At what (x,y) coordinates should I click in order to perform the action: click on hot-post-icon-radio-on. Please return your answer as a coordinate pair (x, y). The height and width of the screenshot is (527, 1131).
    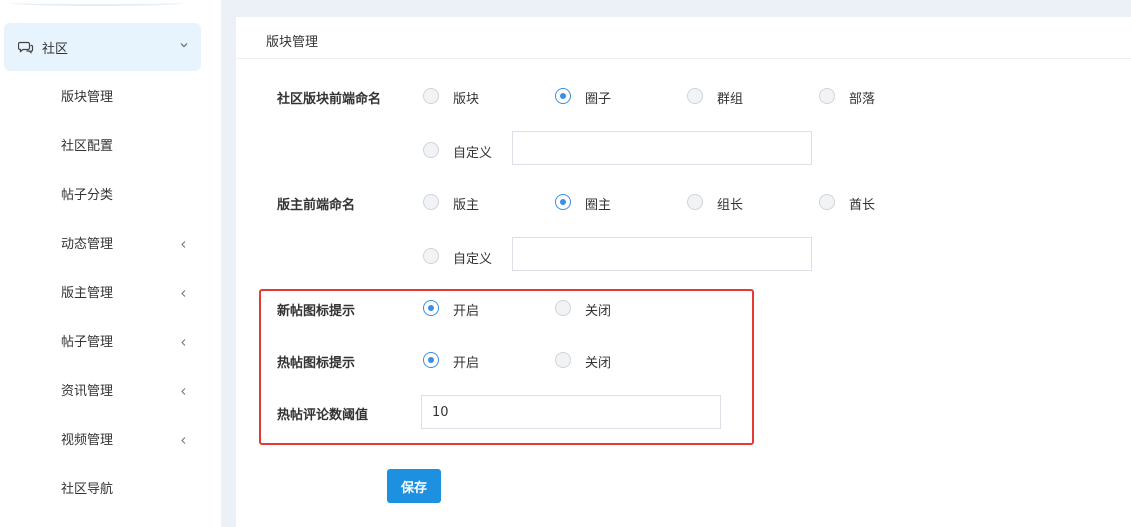
    Looking at the image, I should click on (431, 360).